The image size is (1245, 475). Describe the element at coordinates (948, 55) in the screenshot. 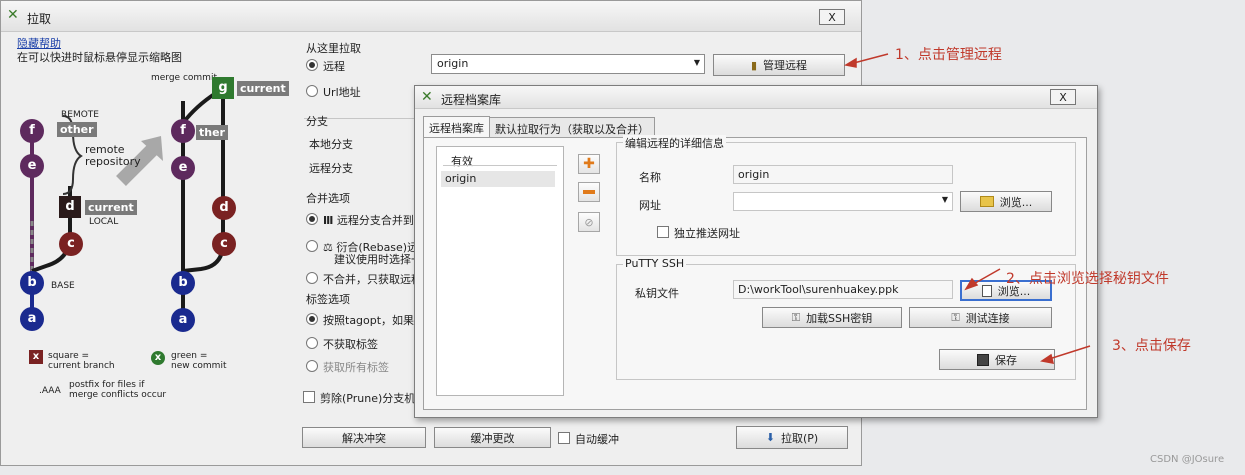

I see `annotation-step1: 1、点击管理远程` at that location.